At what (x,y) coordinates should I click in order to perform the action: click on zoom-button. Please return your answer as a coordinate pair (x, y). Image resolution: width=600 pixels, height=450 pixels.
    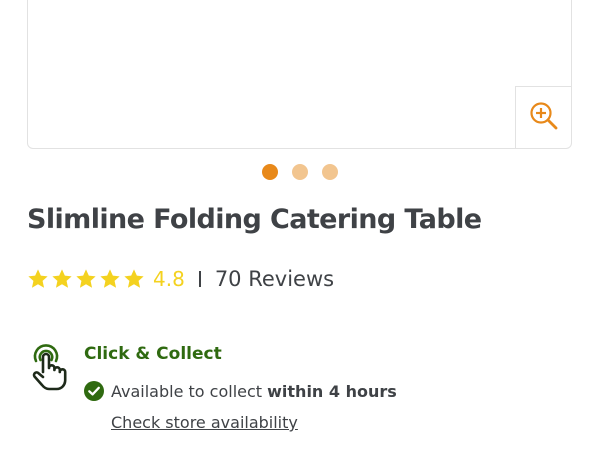
    Looking at the image, I should click on (543, 117).